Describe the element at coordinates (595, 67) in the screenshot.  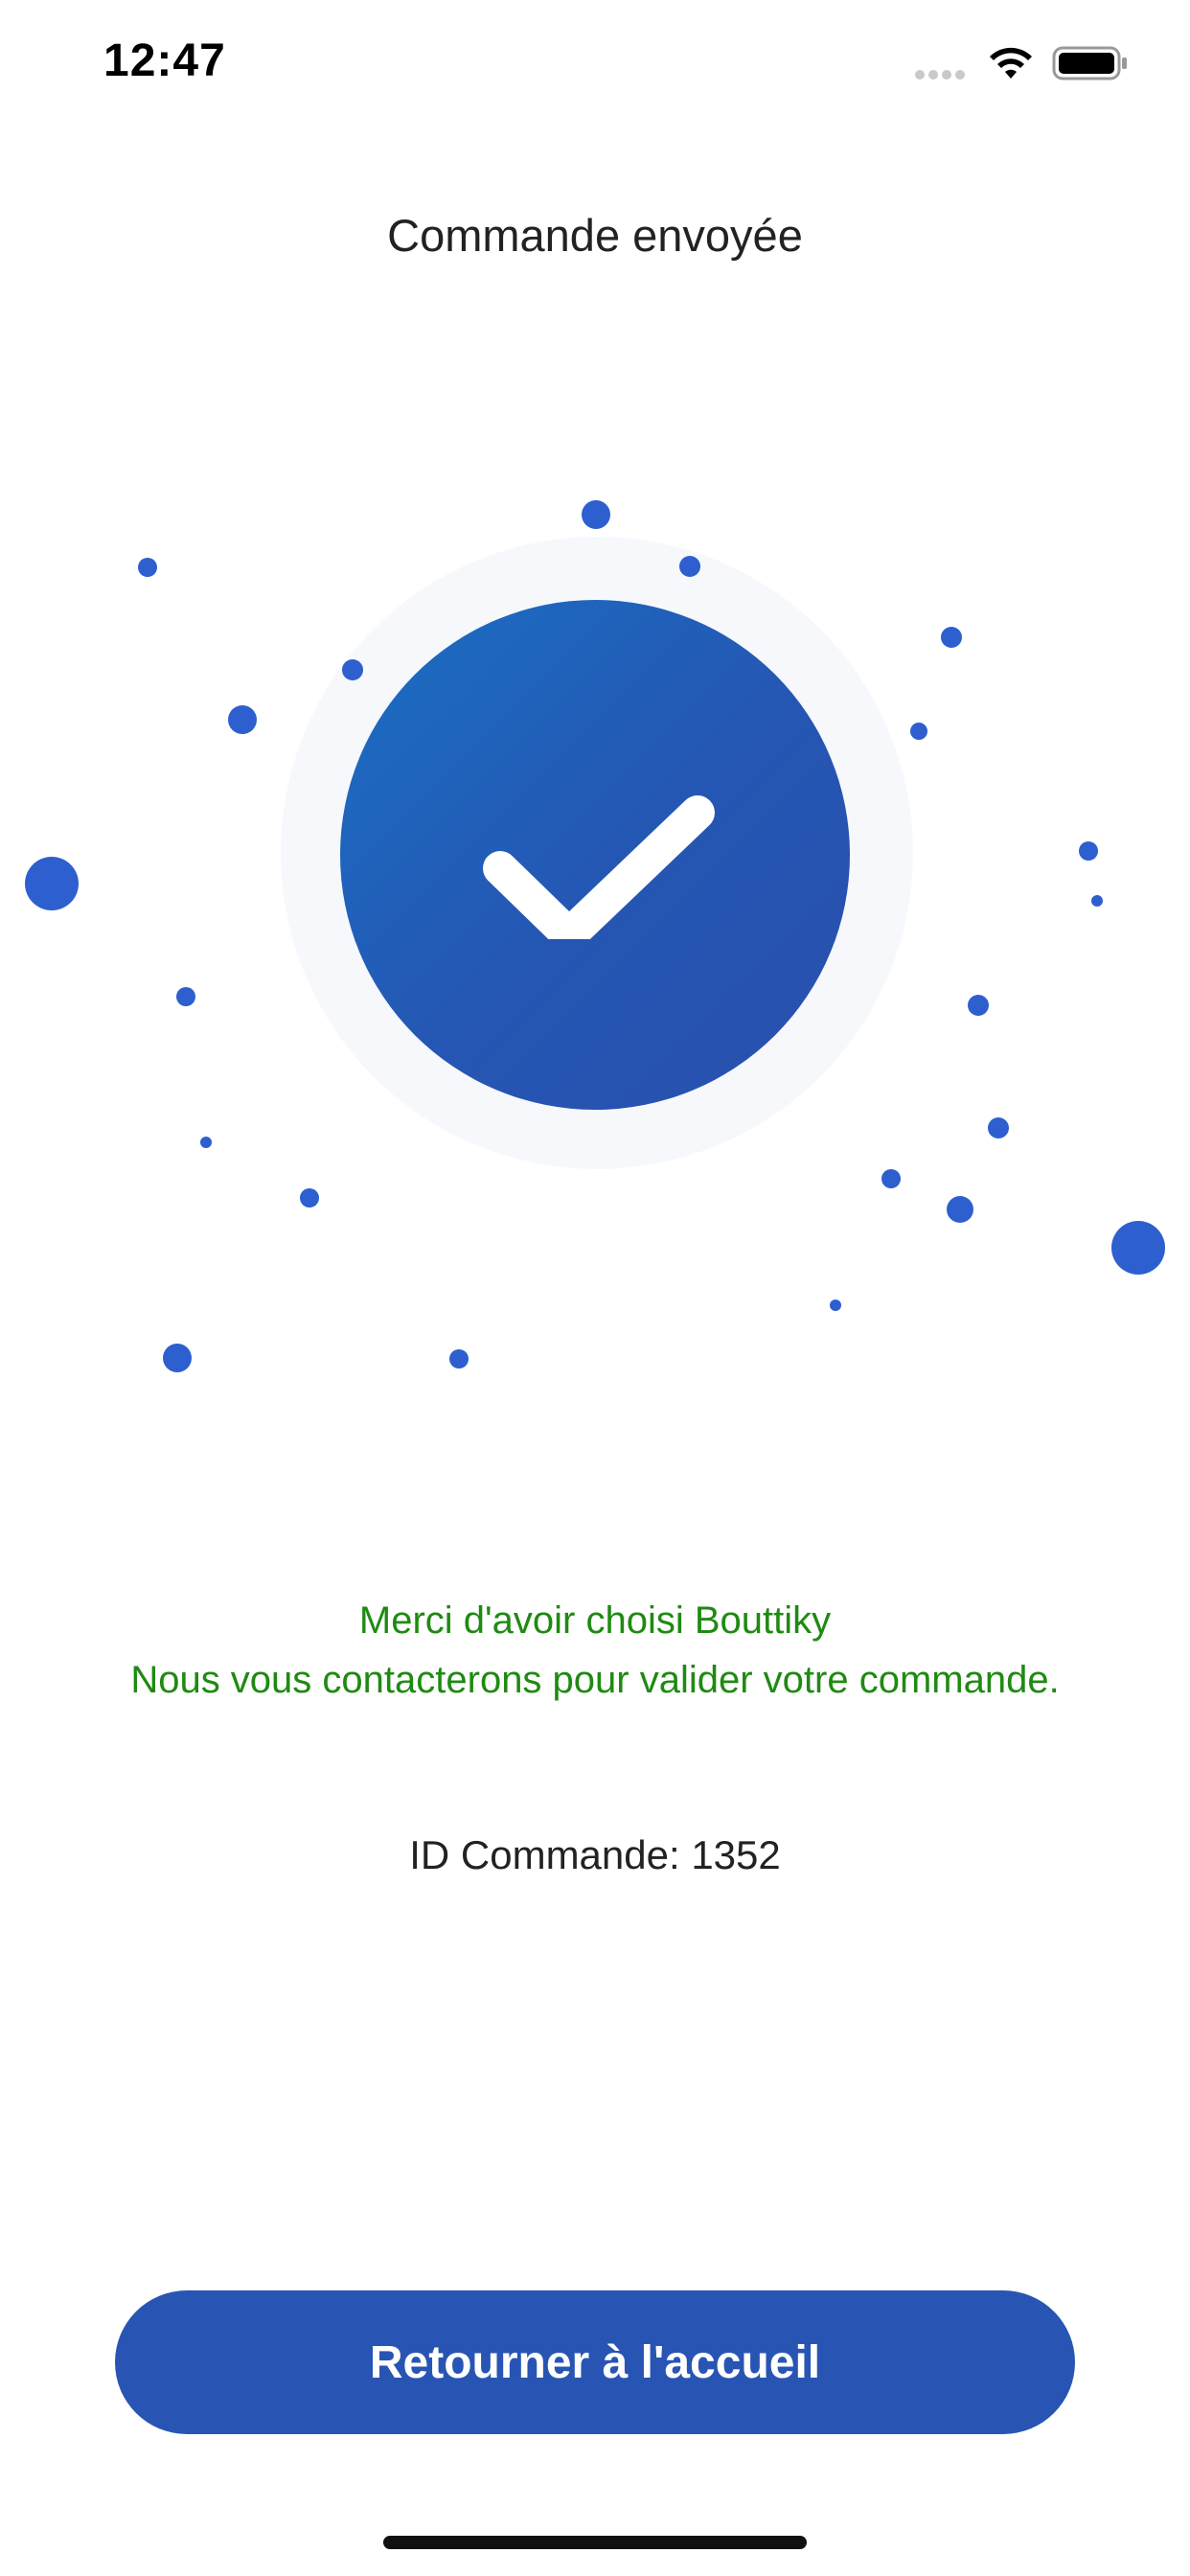
I see `status-bar: 12:47` at that location.